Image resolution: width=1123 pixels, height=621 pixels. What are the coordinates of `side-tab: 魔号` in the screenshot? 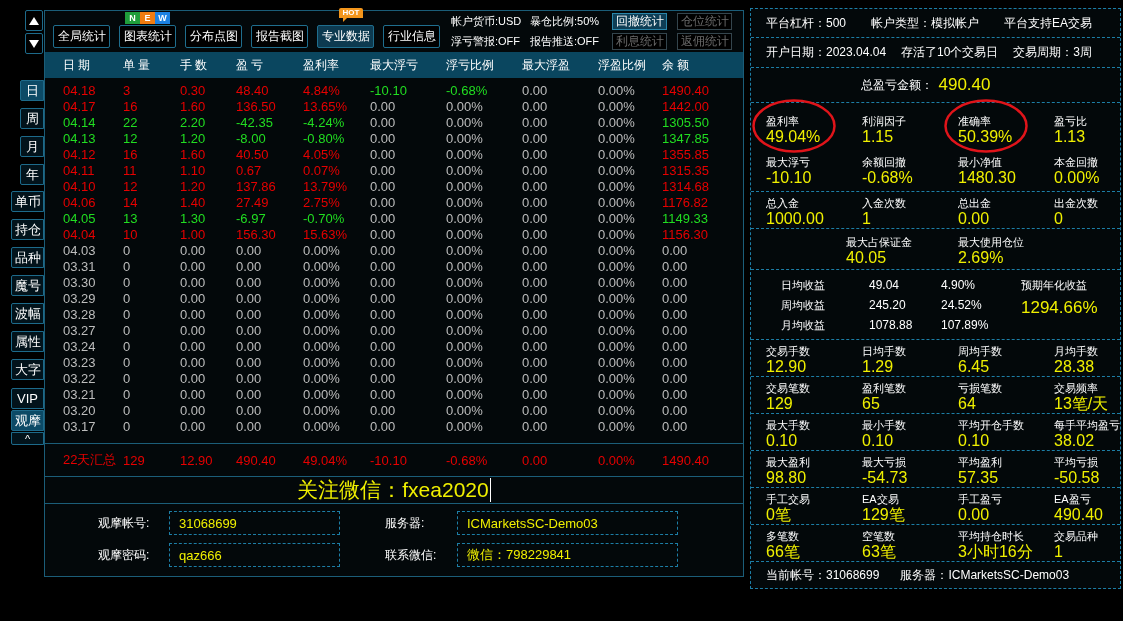 It's located at (27, 285).